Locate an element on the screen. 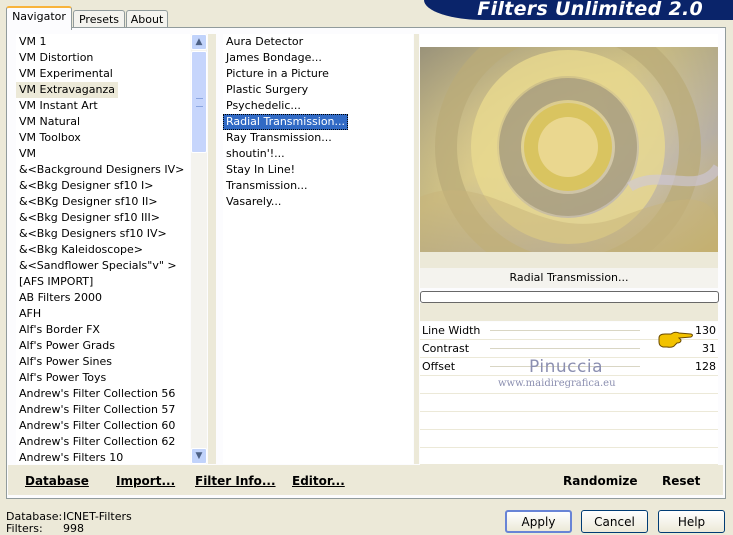  apply-button: Apply is located at coordinates (538, 521).